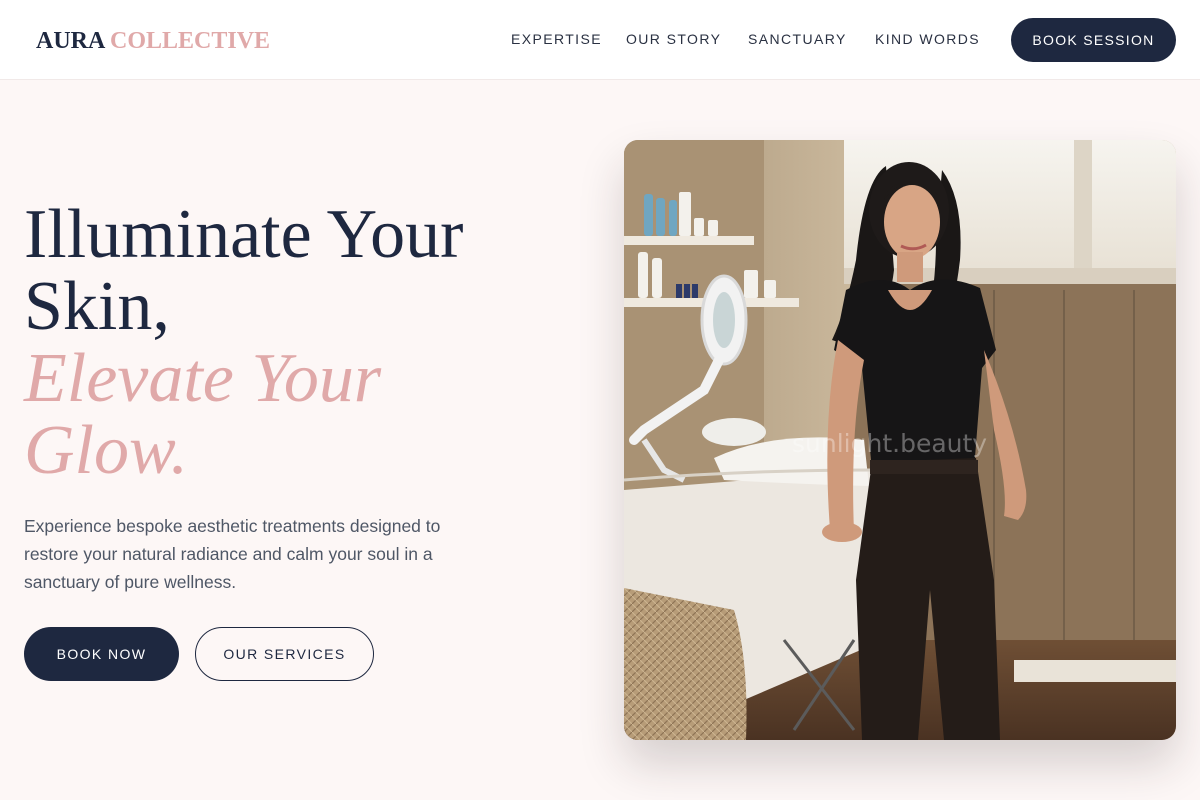 The image size is (1200, 800). I want to click on nav-link-expertise: EXPERTISE, so click(556, 39).